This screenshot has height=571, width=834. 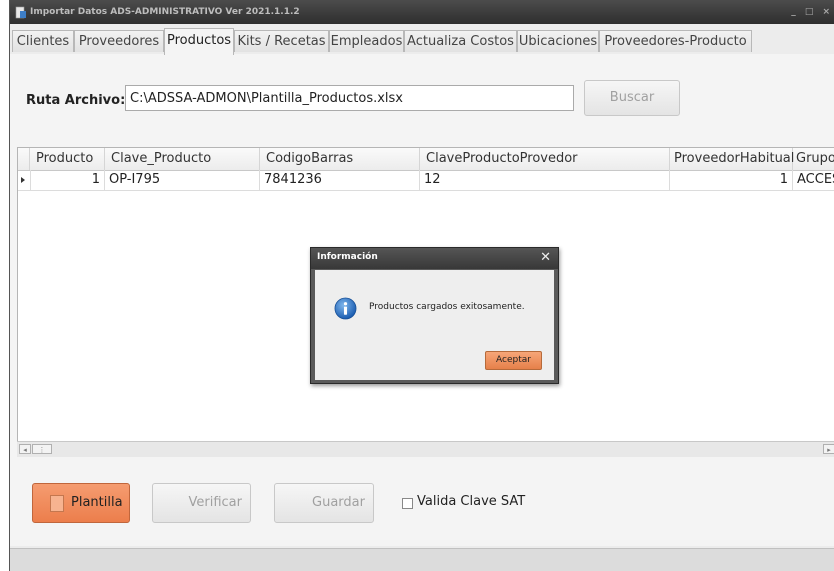 I want to click on dialog-title: Información, so click(x=347, y=257).